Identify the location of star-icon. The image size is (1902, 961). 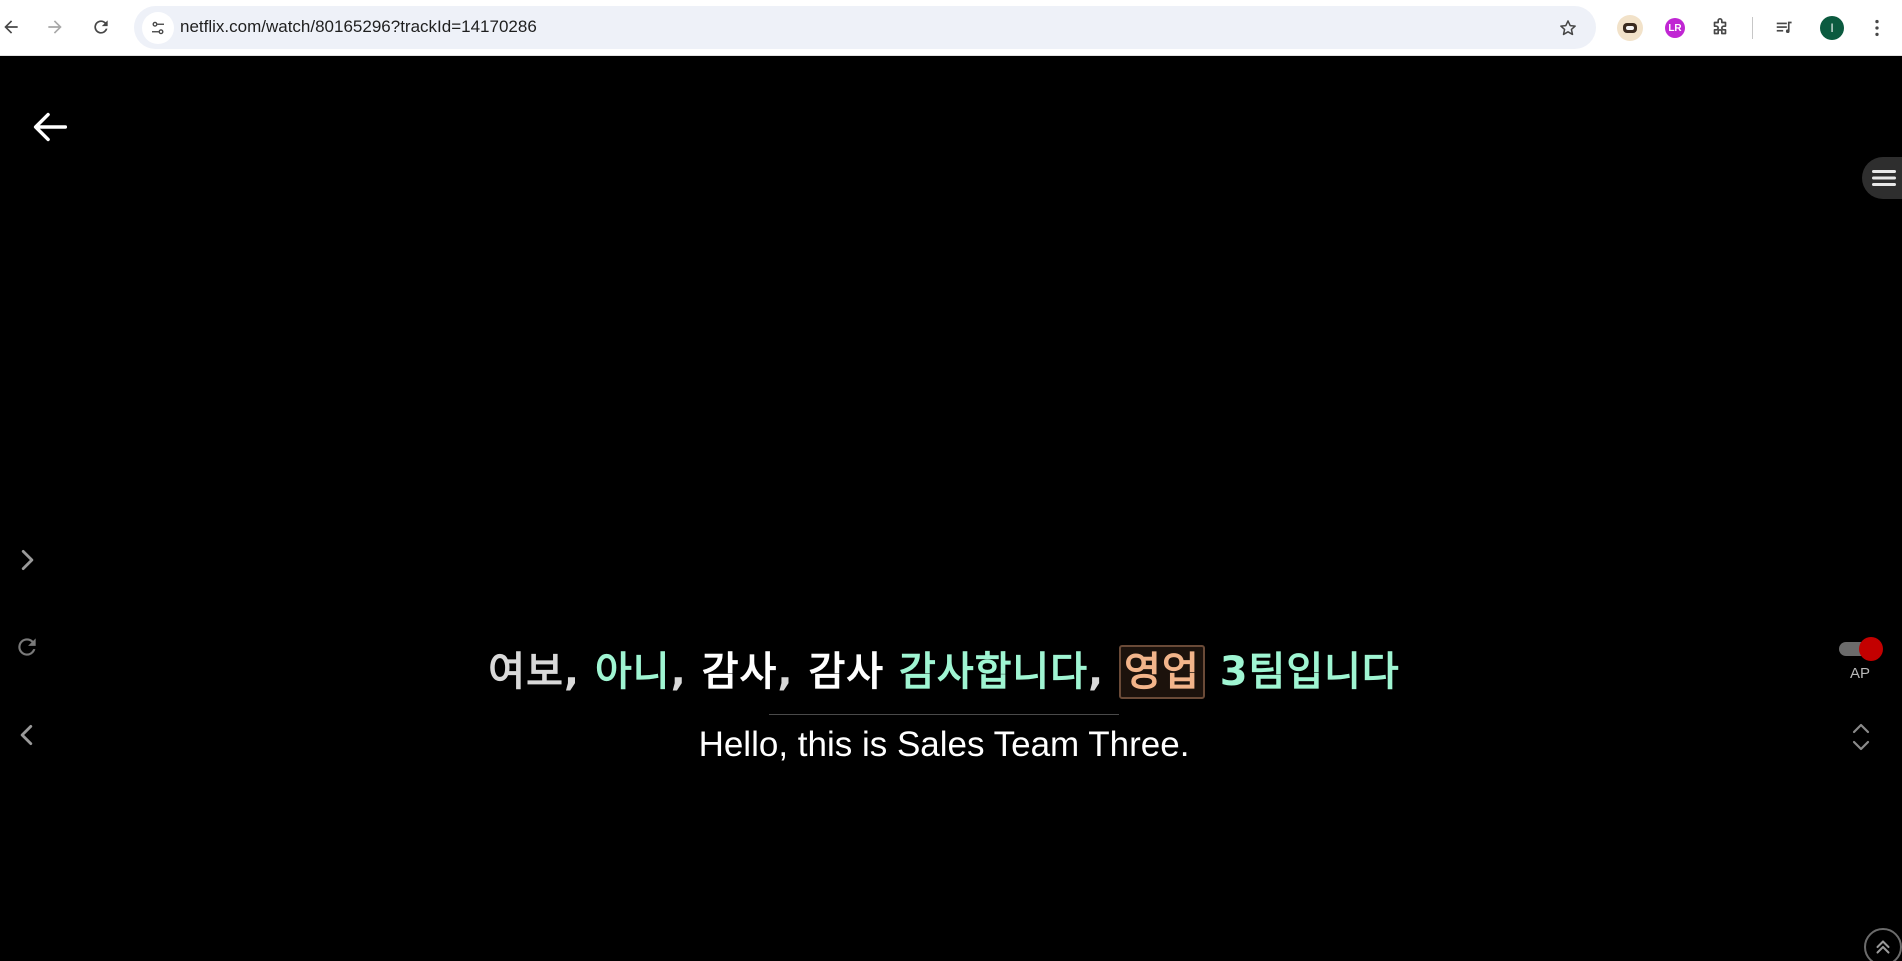
(1568, 28).